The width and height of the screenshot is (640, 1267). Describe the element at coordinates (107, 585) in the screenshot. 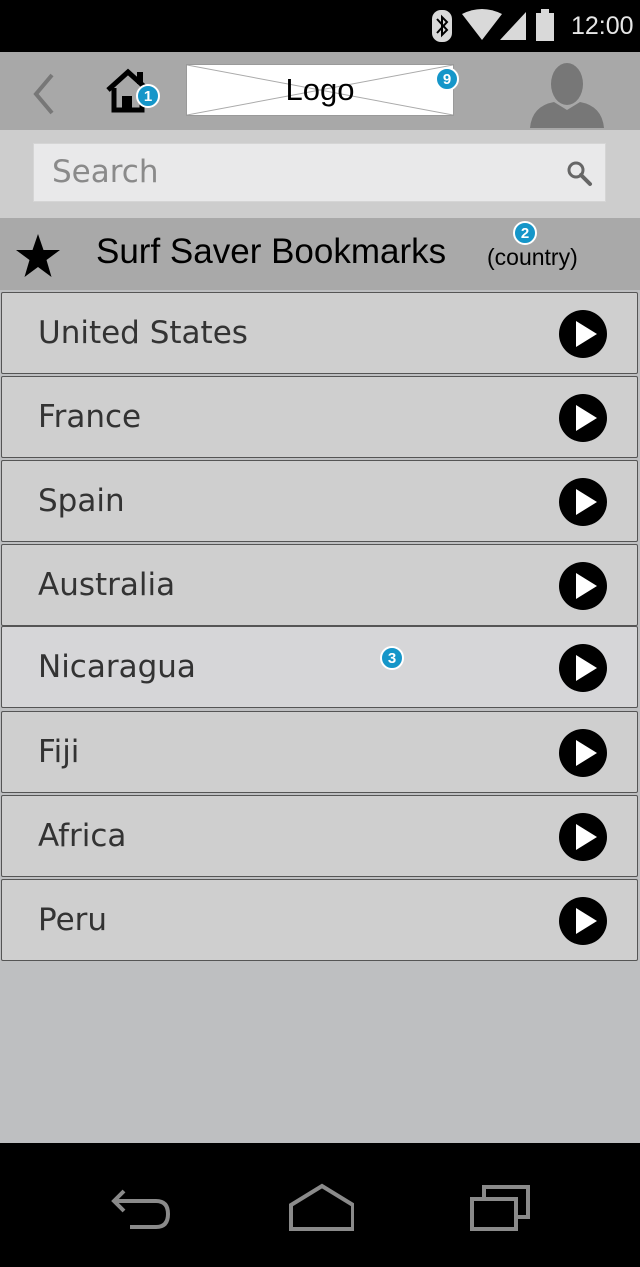

I see `list-item-label: Australia` at that location.